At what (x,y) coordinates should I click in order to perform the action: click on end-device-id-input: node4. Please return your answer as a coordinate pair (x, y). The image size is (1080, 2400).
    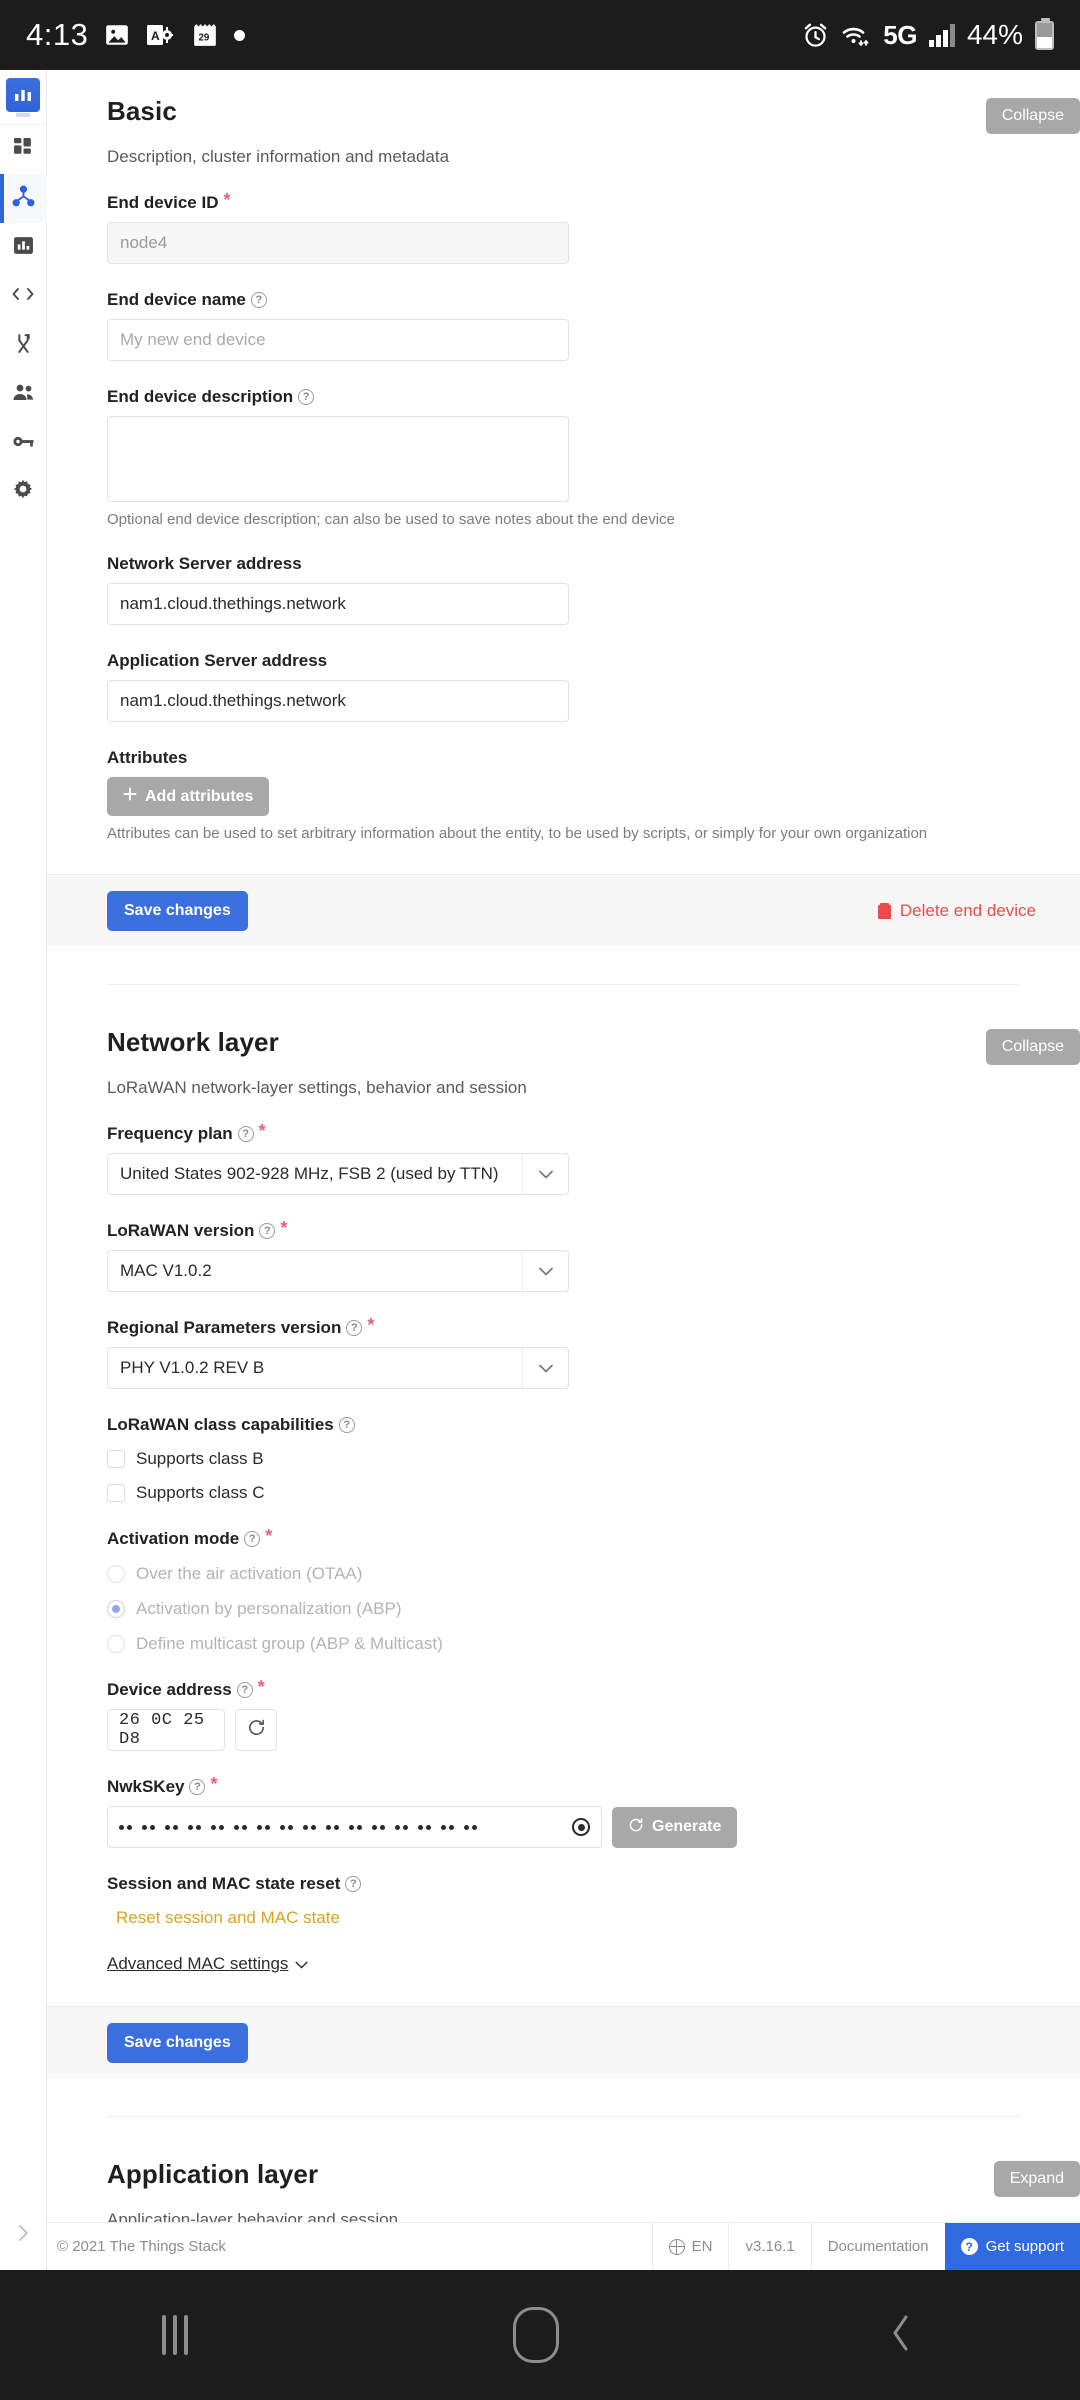
    Looking at the image, I should click on (338, 243).